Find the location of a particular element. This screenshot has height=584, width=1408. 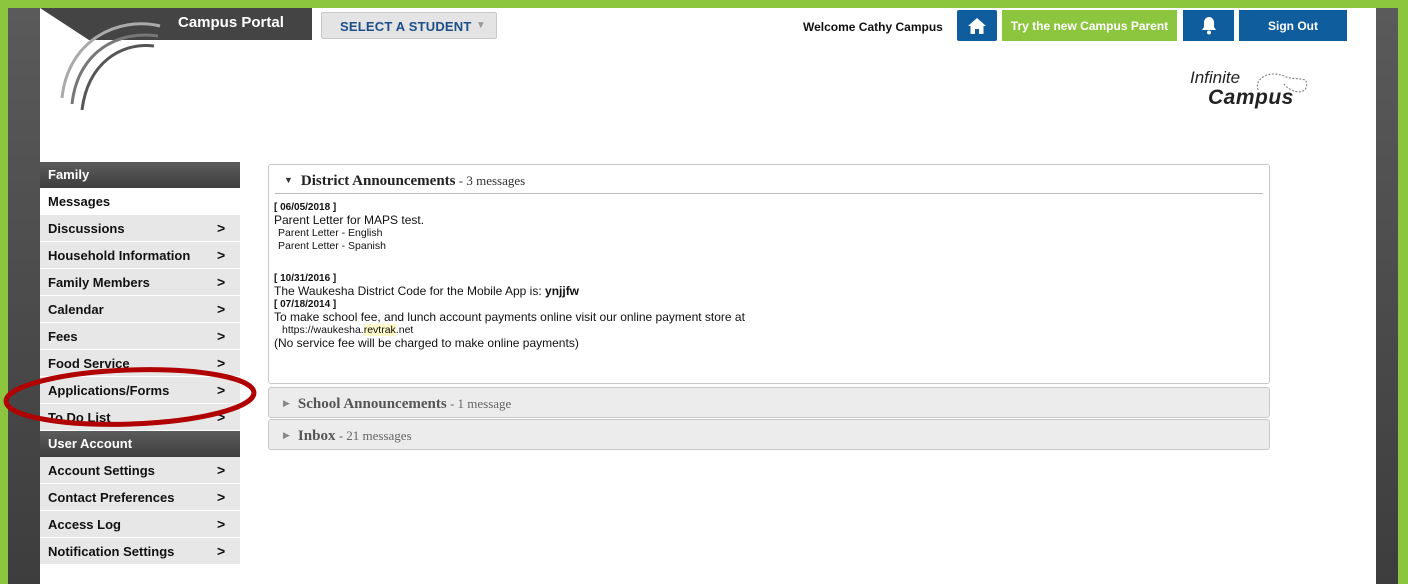

sidebar-item-fees: Fees > is located at coordinates (140, 336).